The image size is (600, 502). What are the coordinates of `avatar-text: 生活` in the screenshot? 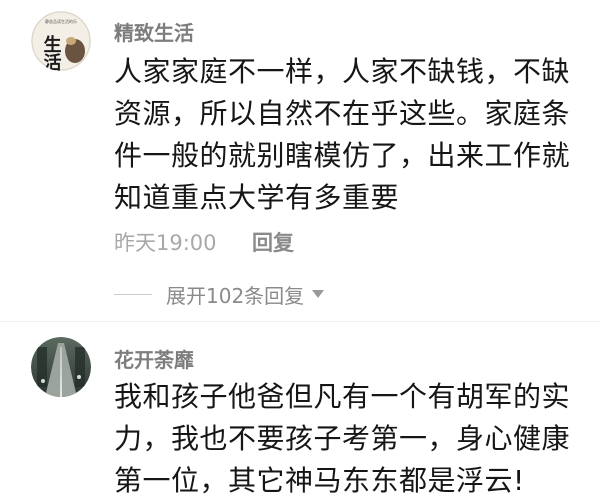 It's located at (51, 52).